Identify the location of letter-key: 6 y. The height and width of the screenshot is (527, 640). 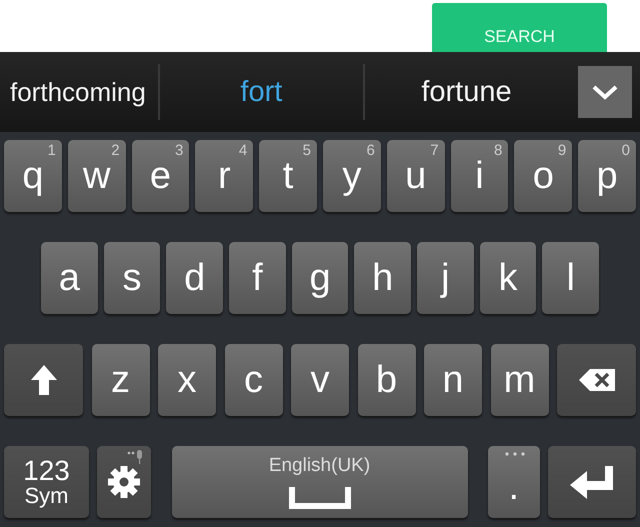
(351, 176).